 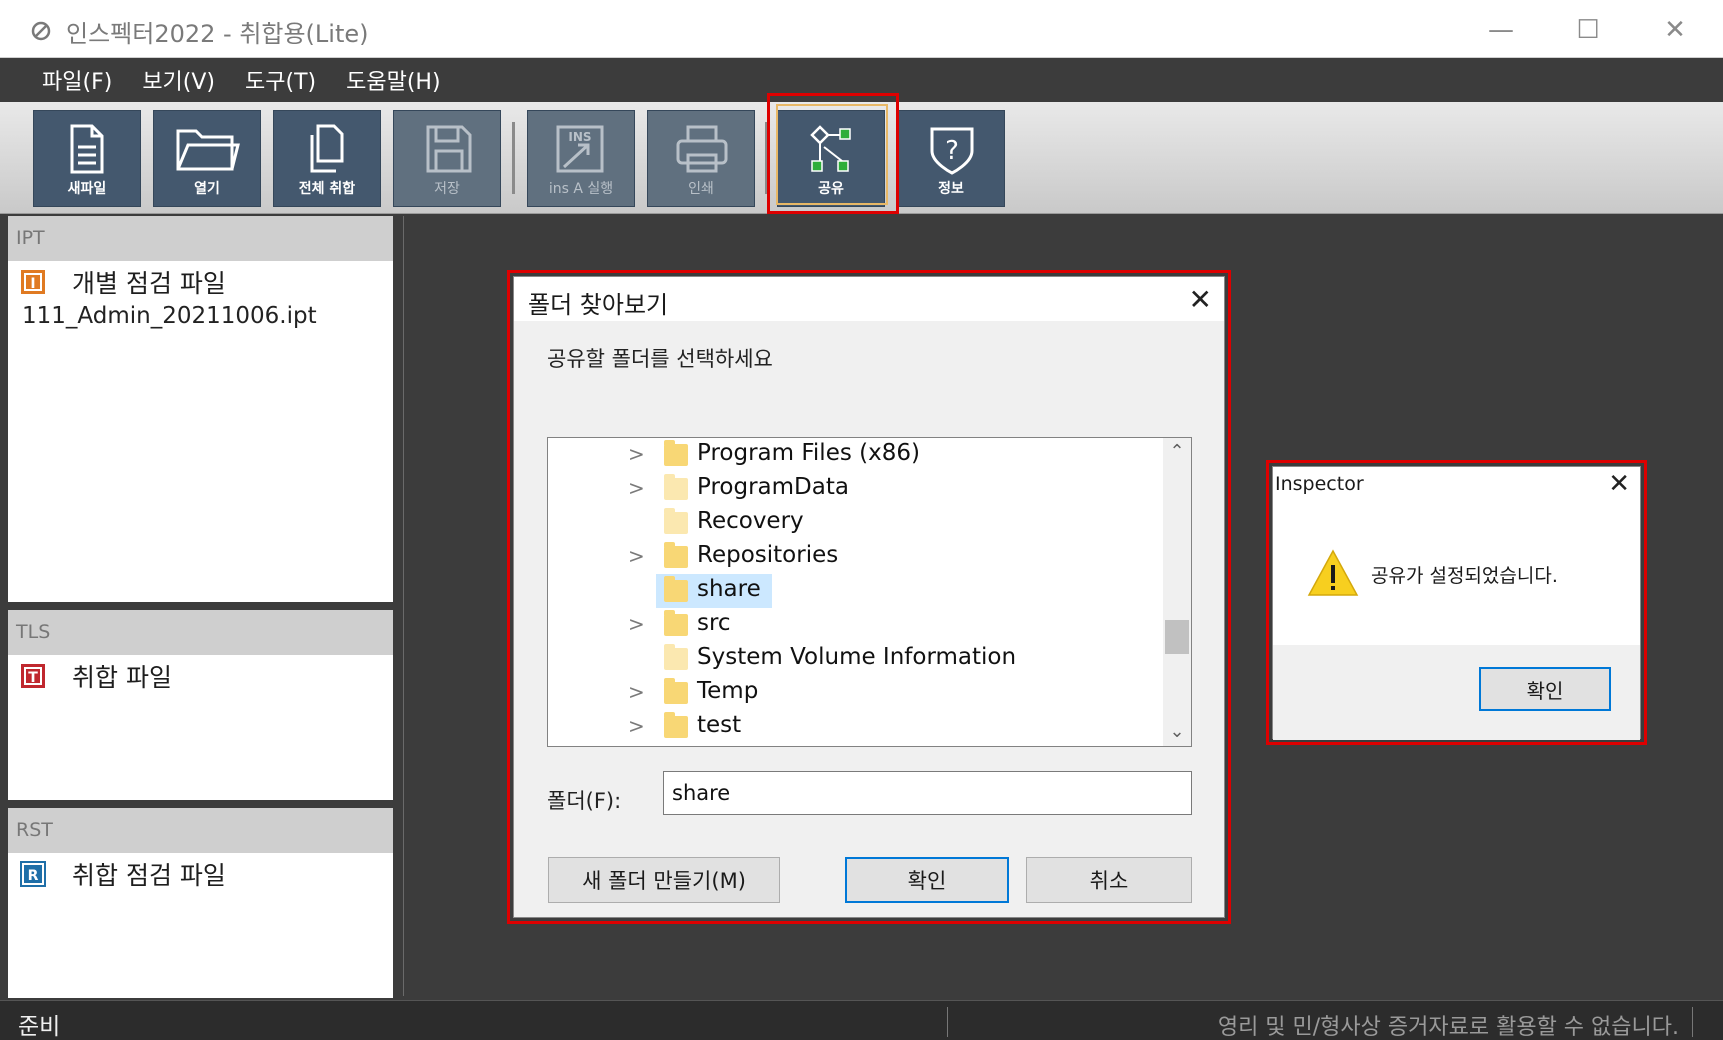 What do you see at coordinates (853, 489) in the screenshot?
I see `tree-item: > ProgramData` at bounding box center [853, 489].